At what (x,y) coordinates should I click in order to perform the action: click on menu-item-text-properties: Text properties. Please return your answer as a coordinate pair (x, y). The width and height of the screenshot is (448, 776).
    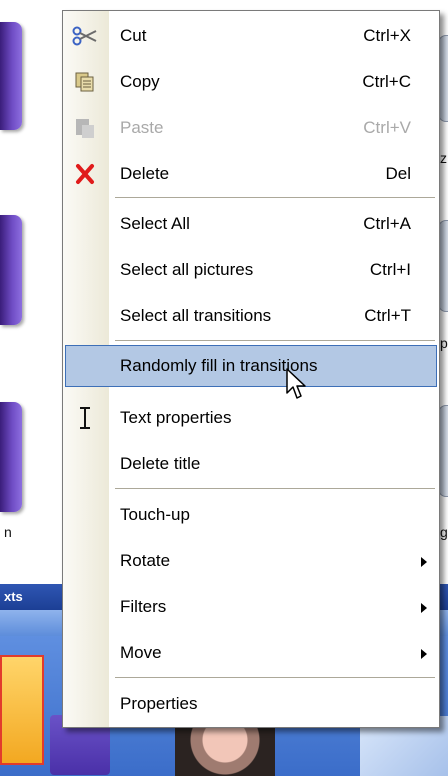
    Looking at the image, I should click on (251, 418).